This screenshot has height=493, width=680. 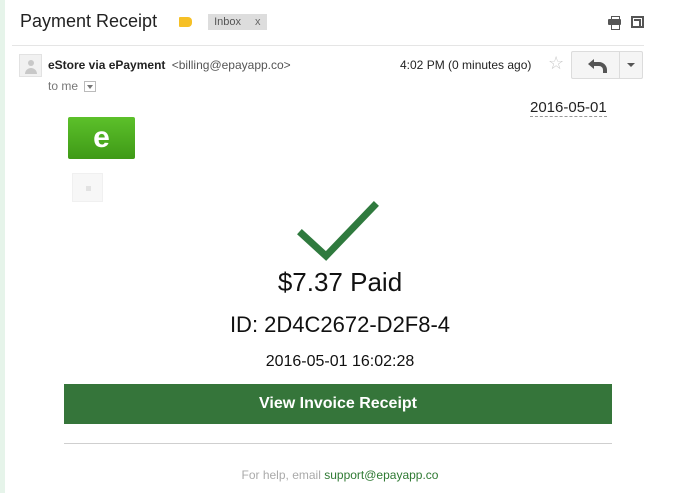 What do you see at coordinates (328, 45) in the screenshot?
I see `header-divider` at bounding box center [328, 45].